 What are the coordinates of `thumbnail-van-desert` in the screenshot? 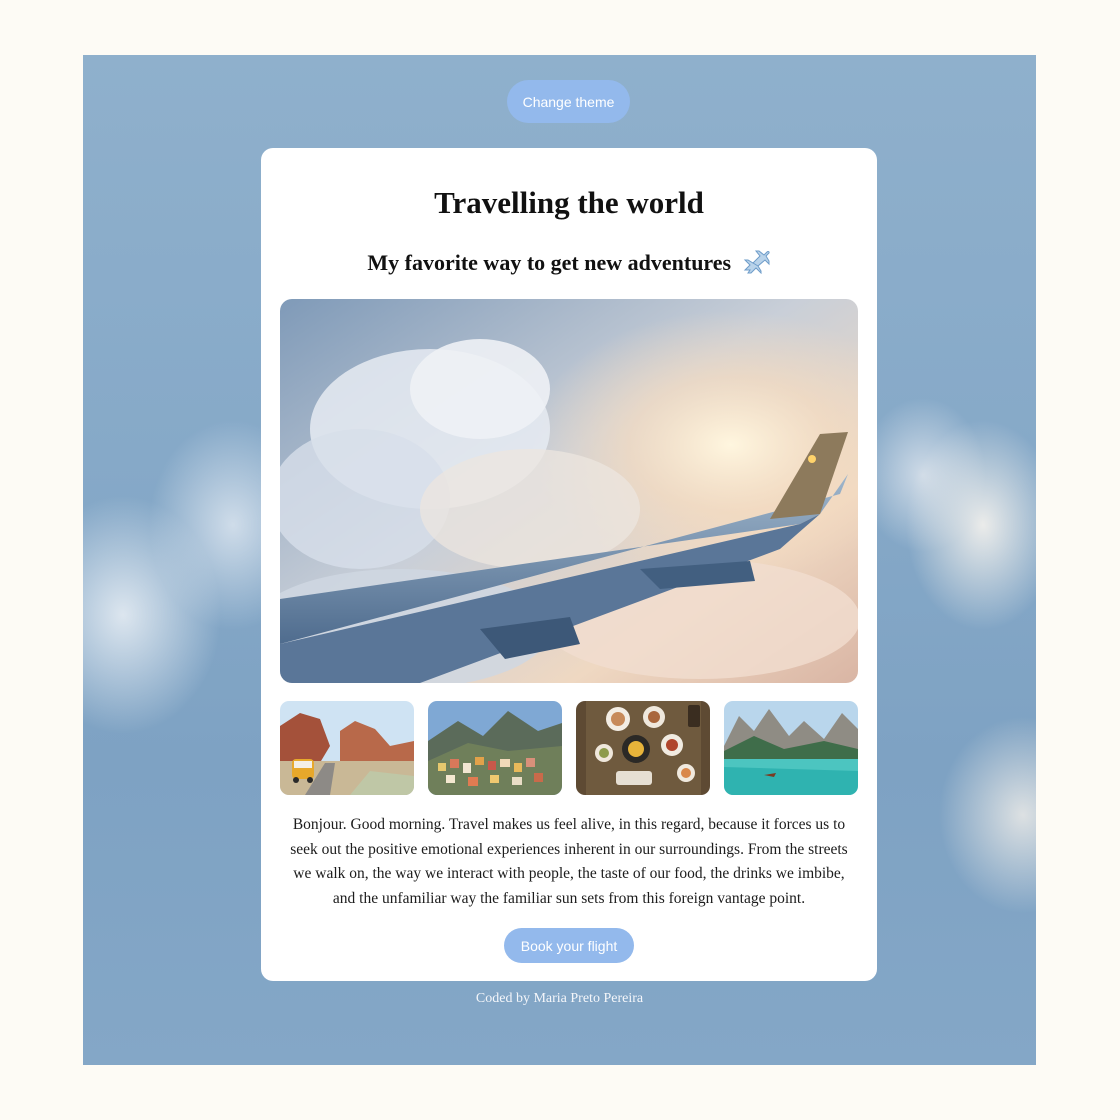 It's located at (347, 748).